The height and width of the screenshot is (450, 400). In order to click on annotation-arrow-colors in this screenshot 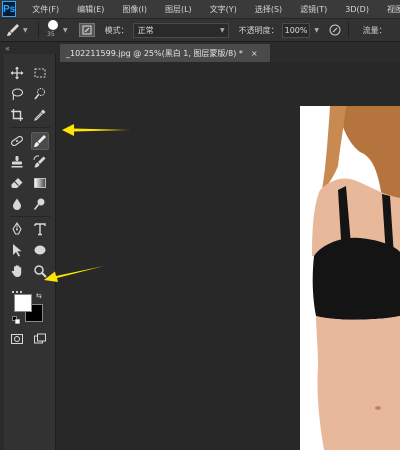, I will do `click(74, 274)`.